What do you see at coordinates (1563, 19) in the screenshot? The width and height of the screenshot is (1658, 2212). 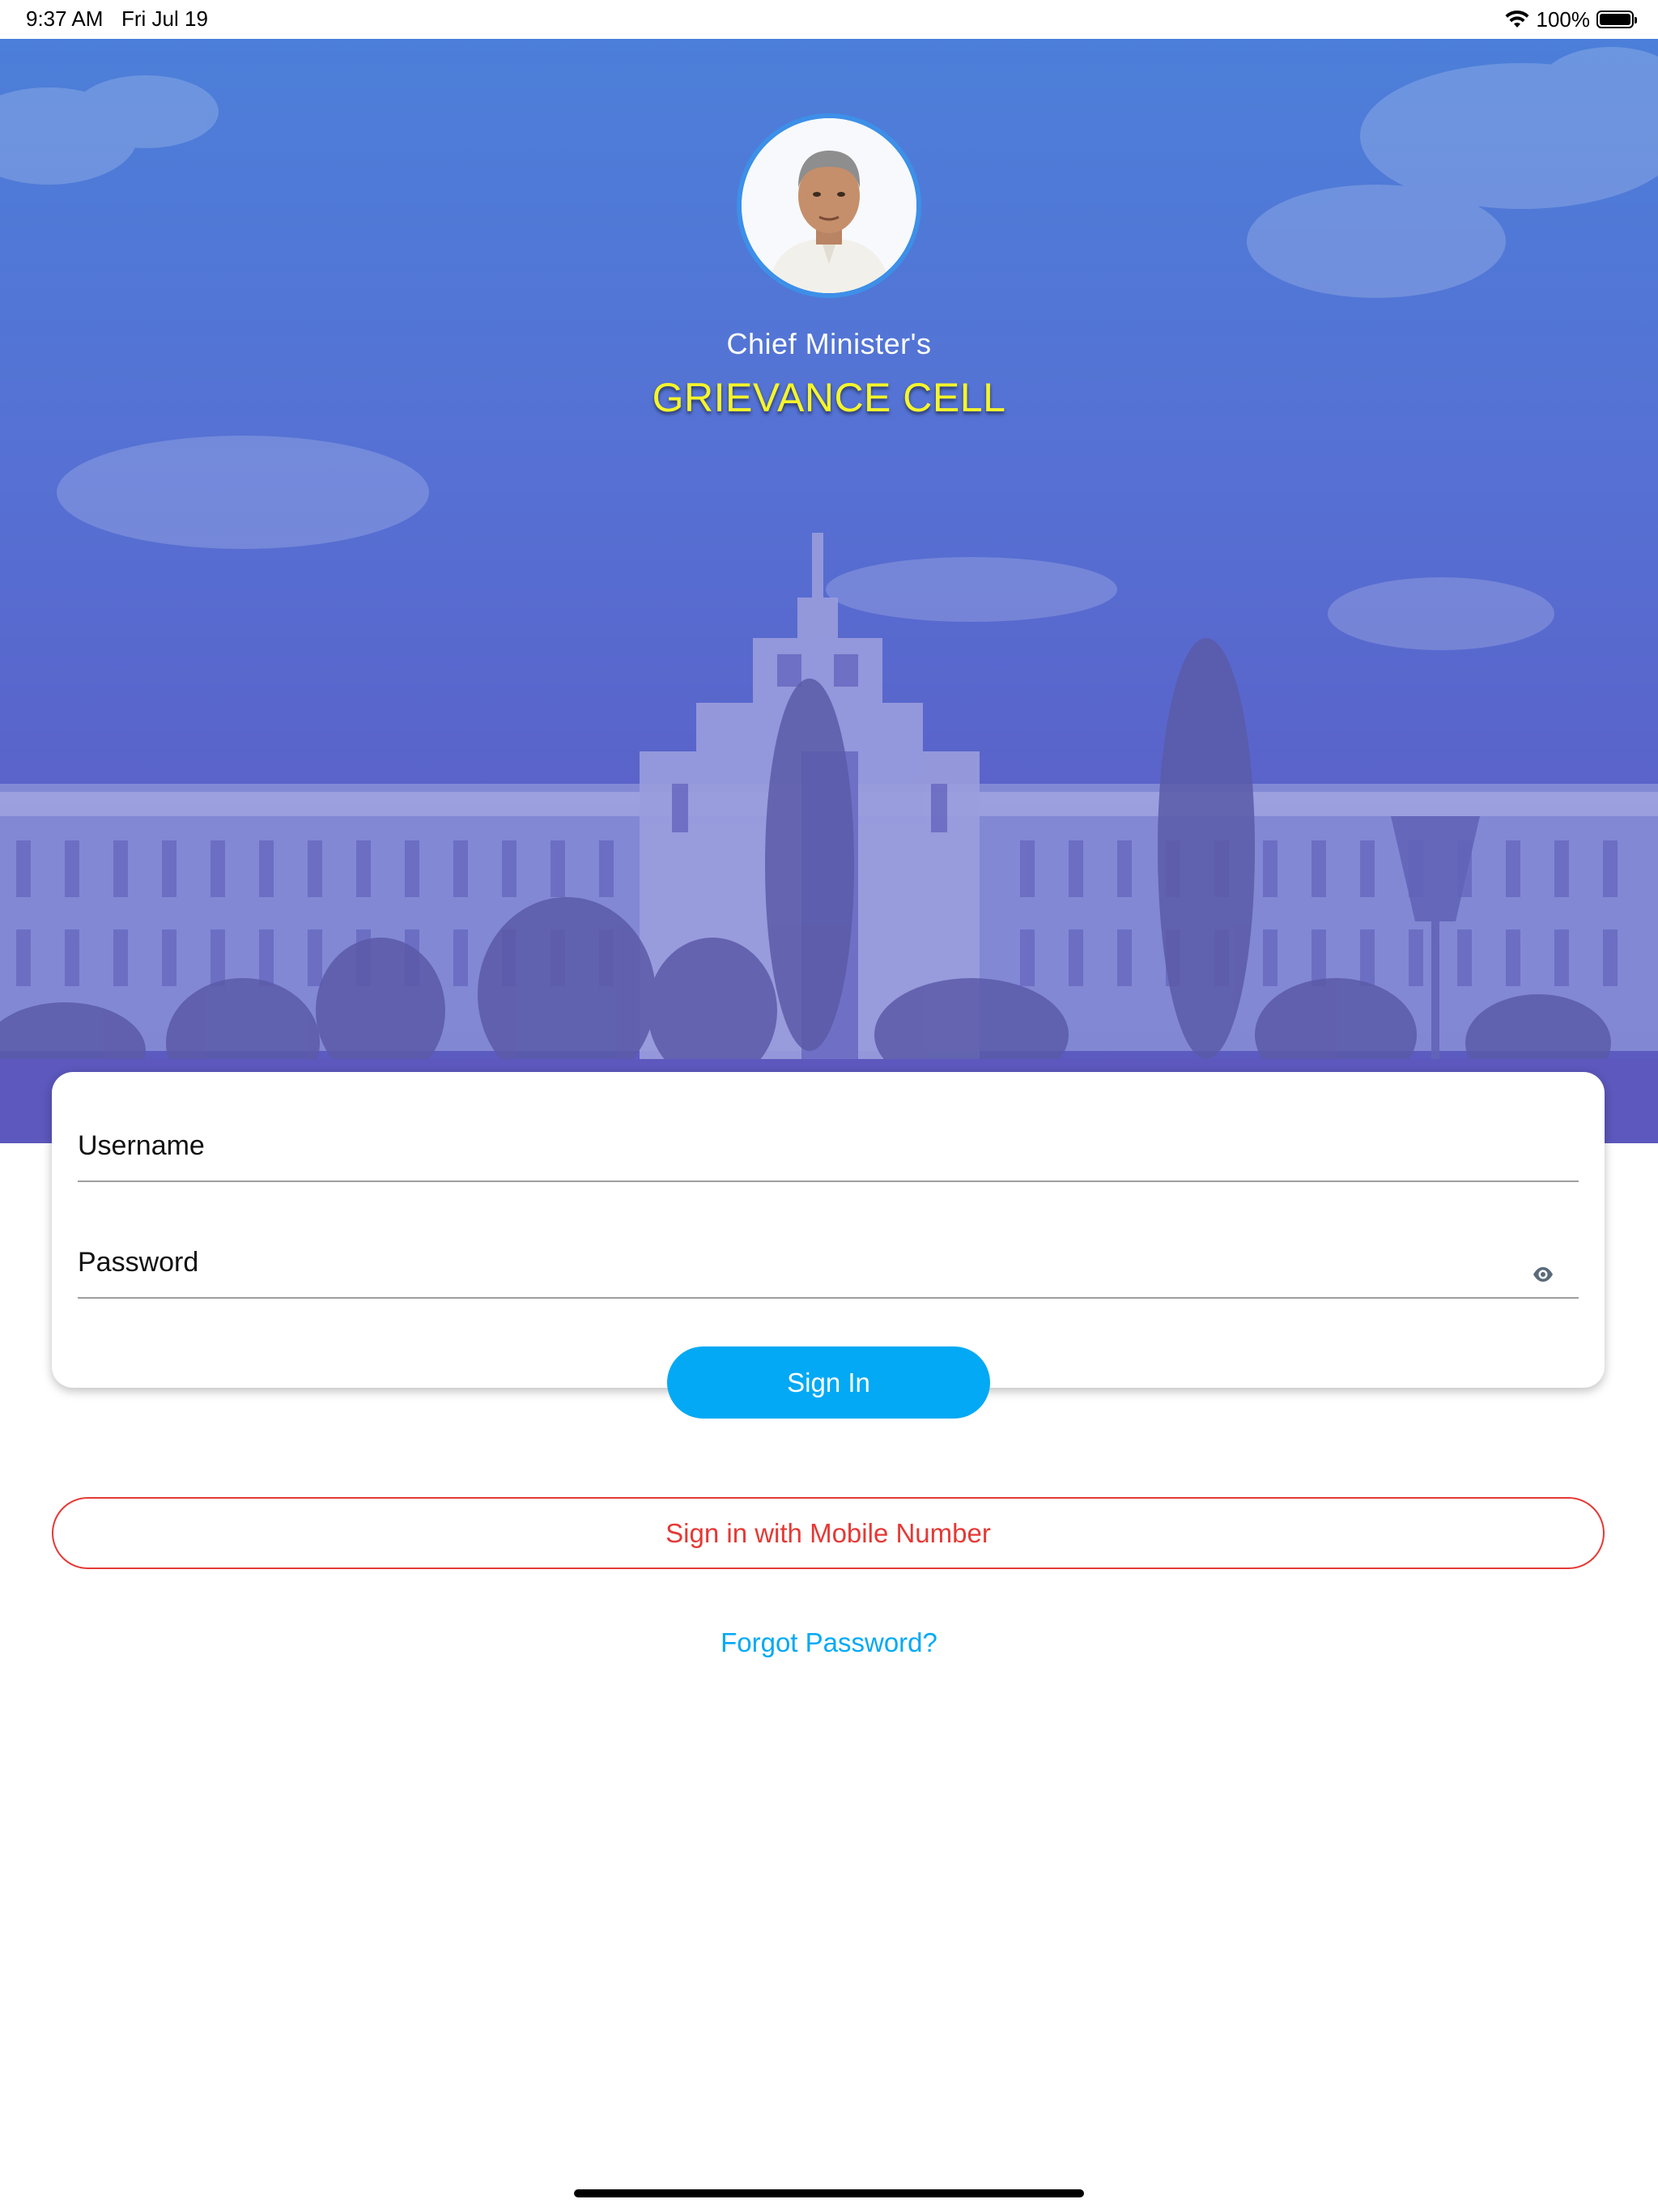 I see `battery-percentage: 100%` at bounding box center [1563, 19].